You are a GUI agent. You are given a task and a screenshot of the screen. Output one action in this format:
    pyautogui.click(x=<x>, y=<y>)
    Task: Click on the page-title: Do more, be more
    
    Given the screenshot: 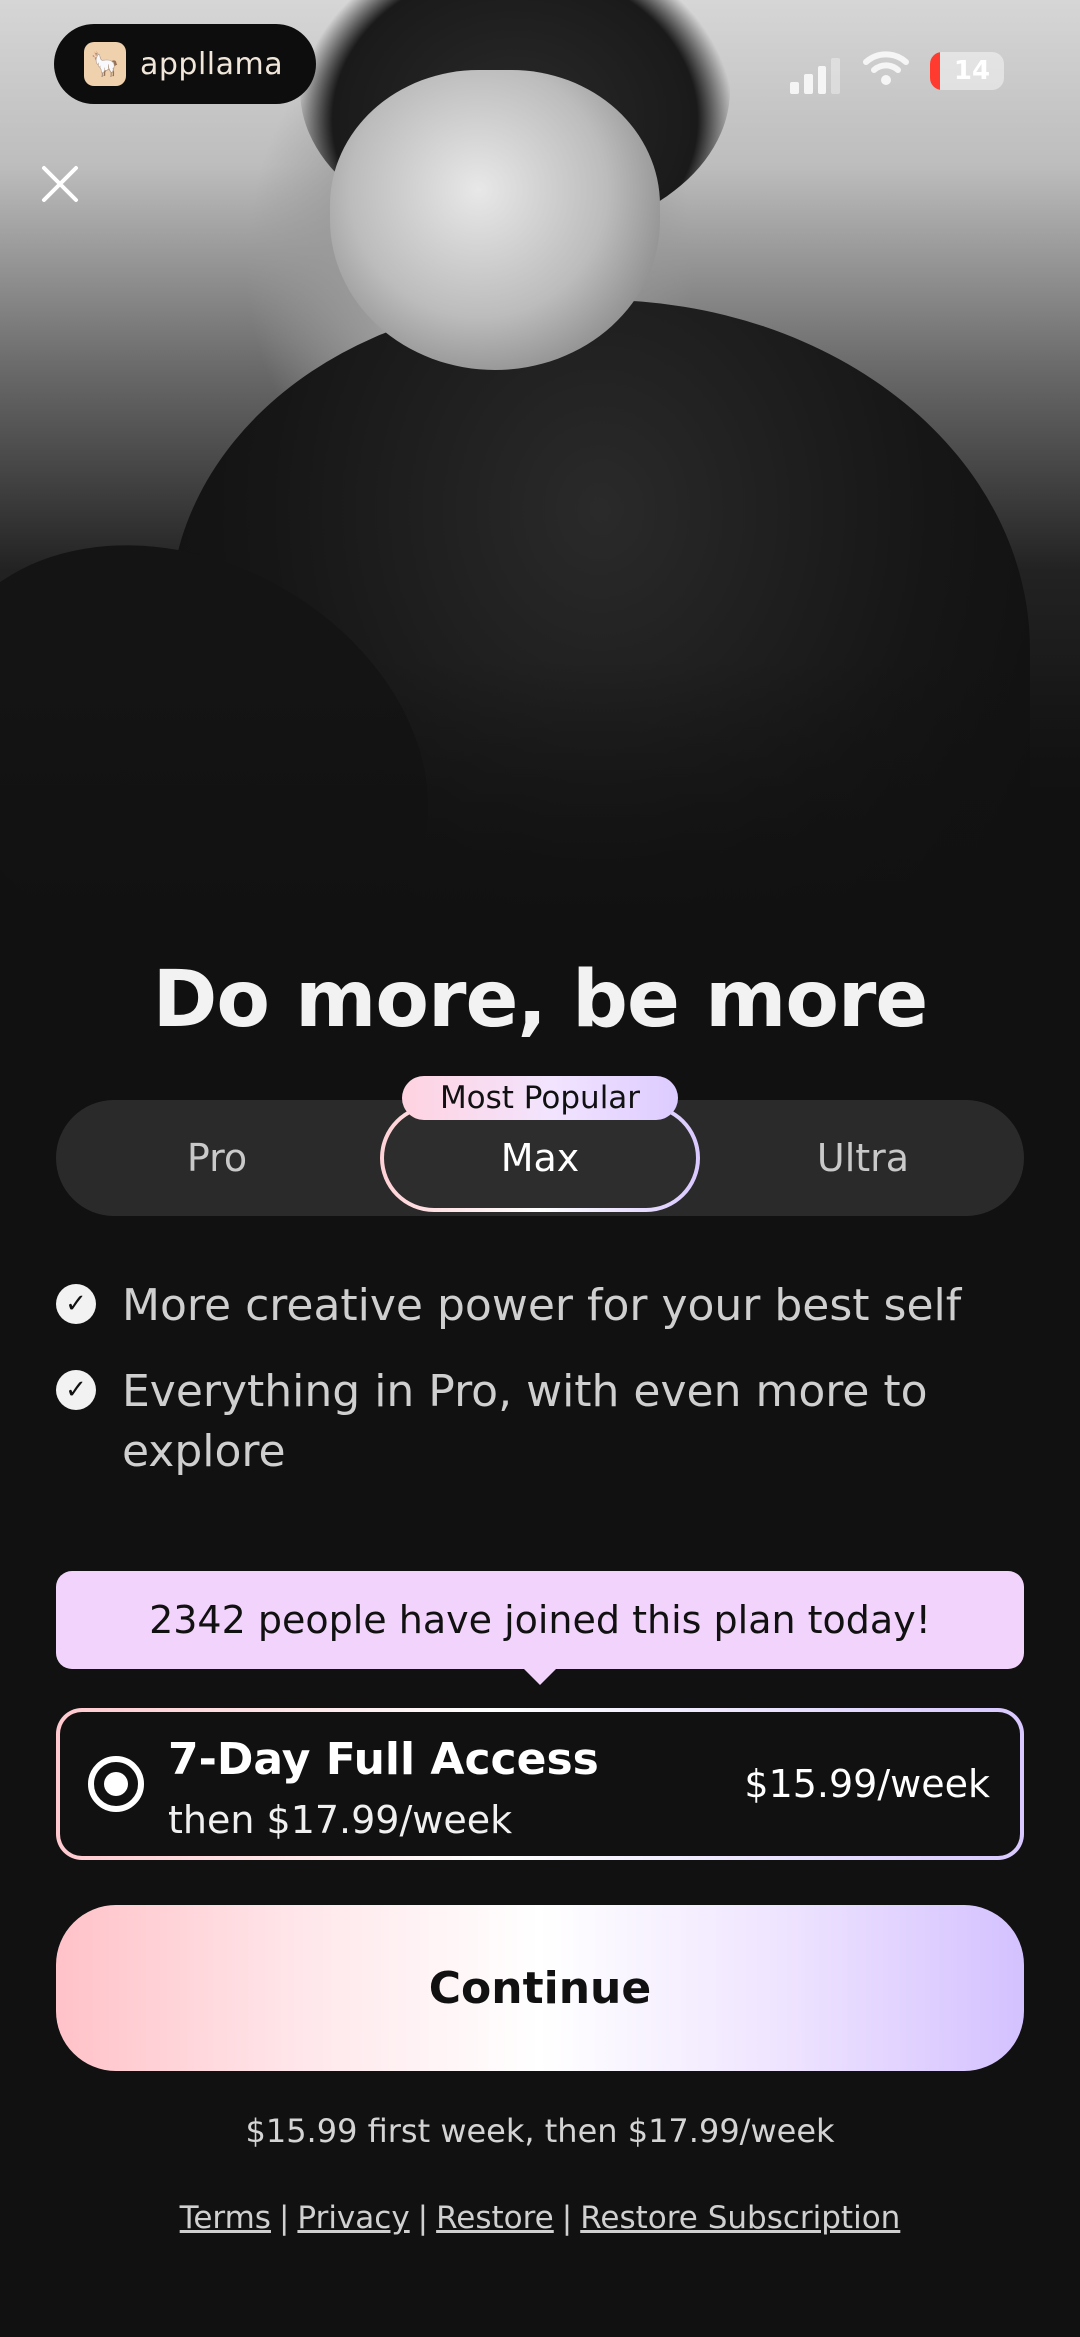 What is the action you would take?
    pyautogui.click(x=540, y=1000)
    